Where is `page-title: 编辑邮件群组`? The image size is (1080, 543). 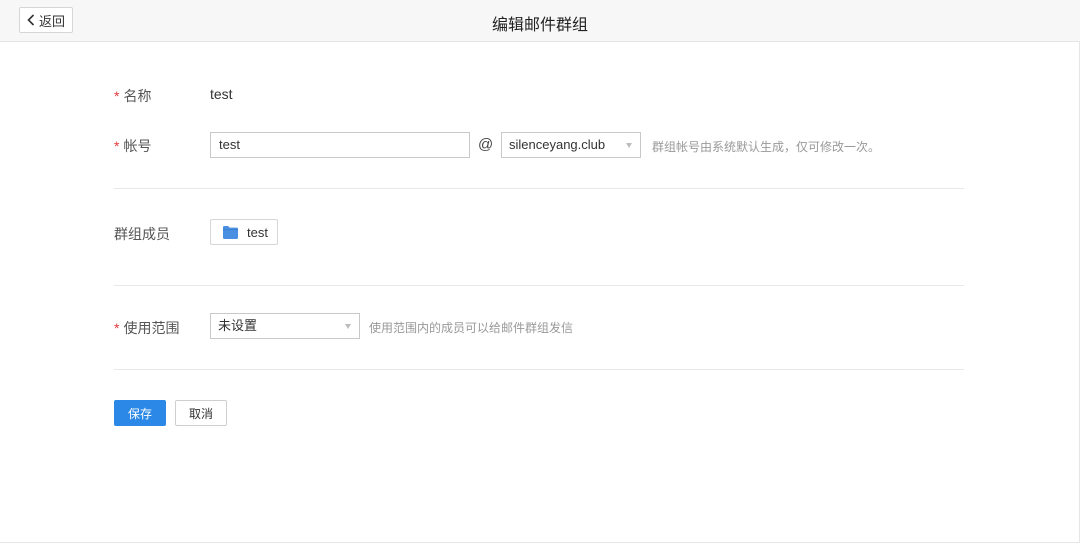 page-title: 编辑邮件群组 is located at coordinates (539, 25).